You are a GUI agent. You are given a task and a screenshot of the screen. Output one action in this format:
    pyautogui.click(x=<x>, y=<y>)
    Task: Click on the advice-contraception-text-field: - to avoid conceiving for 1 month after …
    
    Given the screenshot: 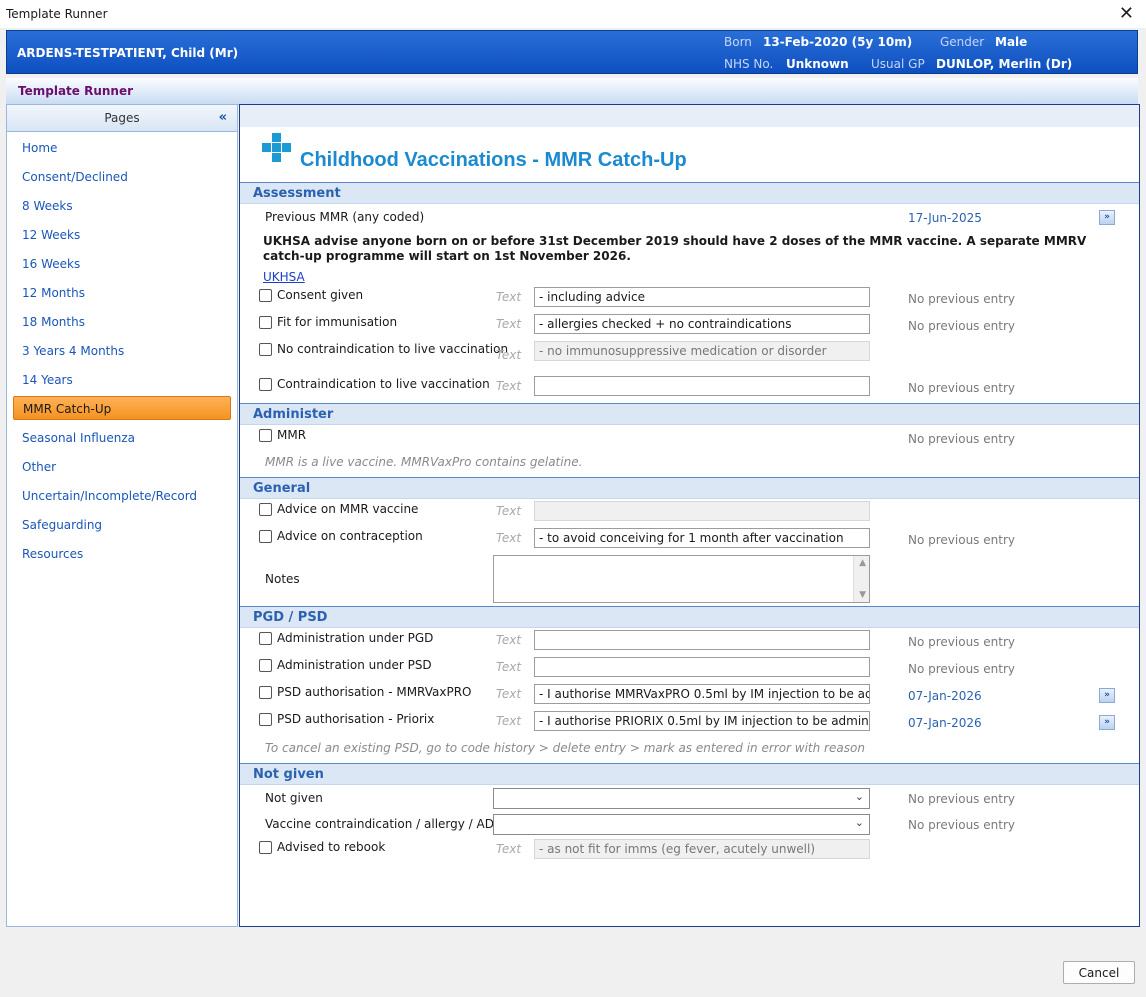 What is the action you would take?
    pyautogui.click(x=702, y=538)
    